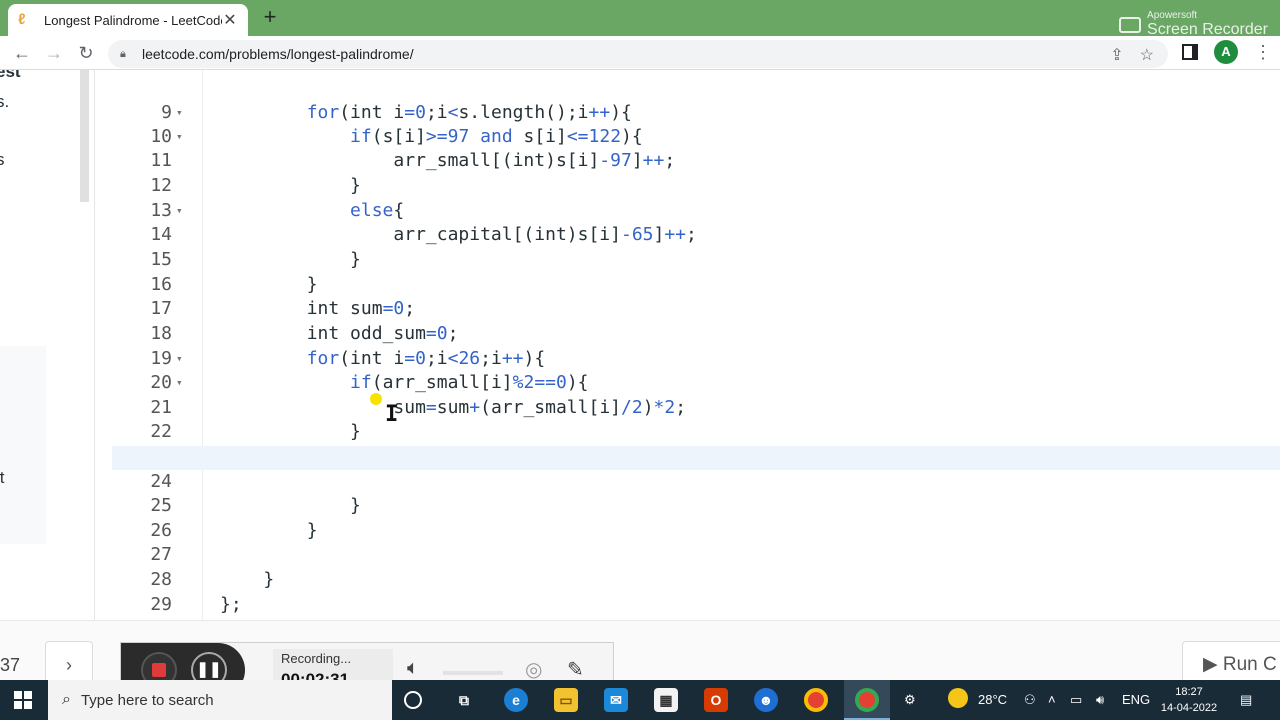 The image size is (1280, 720). Describe the element at coordinates (566, 700) in the screenshot. I see `file-explorer-icon: ▭` at that location.